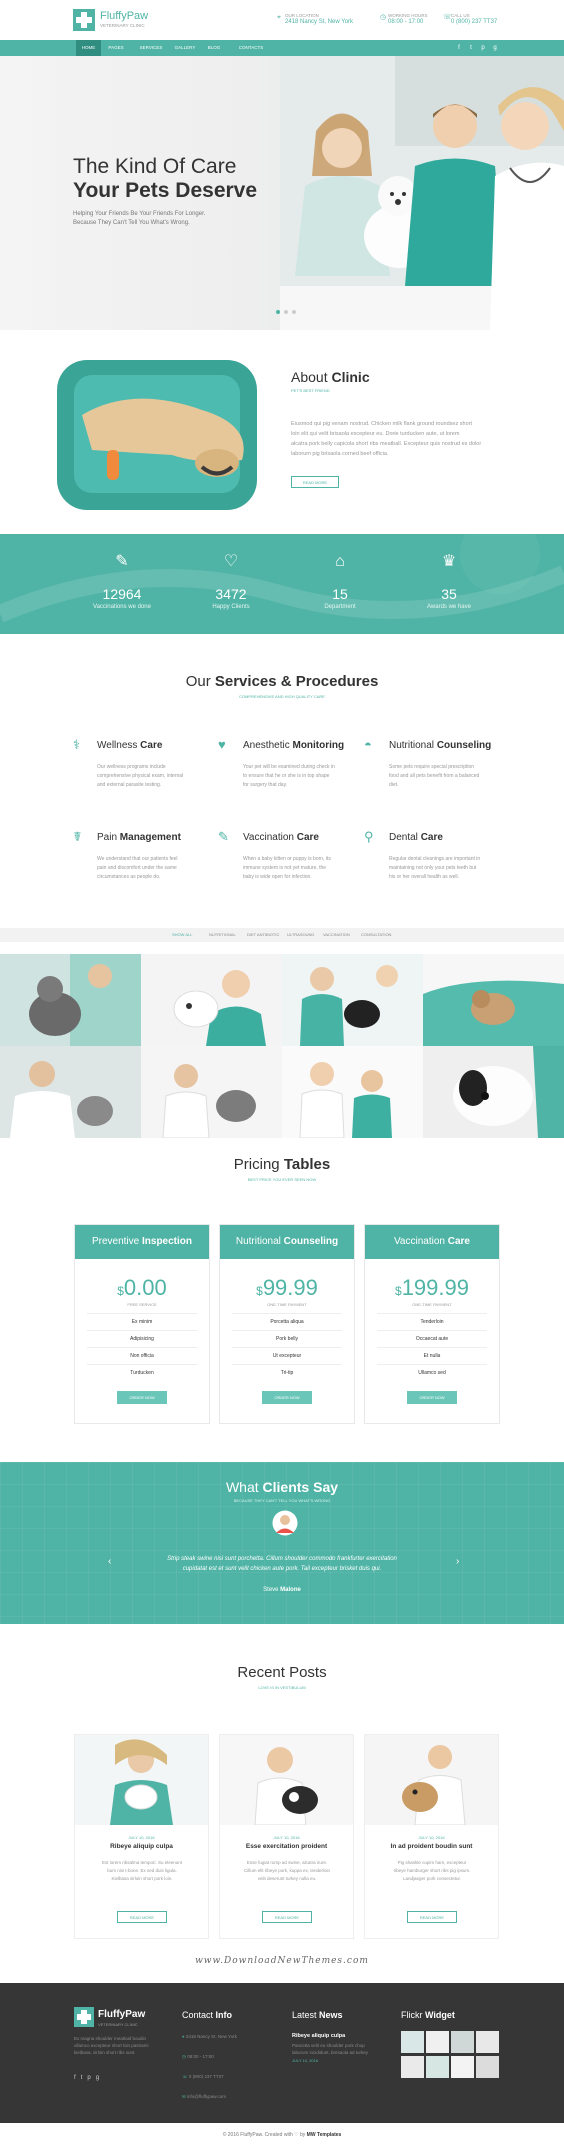  What do you see at coordinates (310, 390) in the screenshot?
I see `about-subtitle: PET'S BEST FRIEND` at bounding box center [310, 390].